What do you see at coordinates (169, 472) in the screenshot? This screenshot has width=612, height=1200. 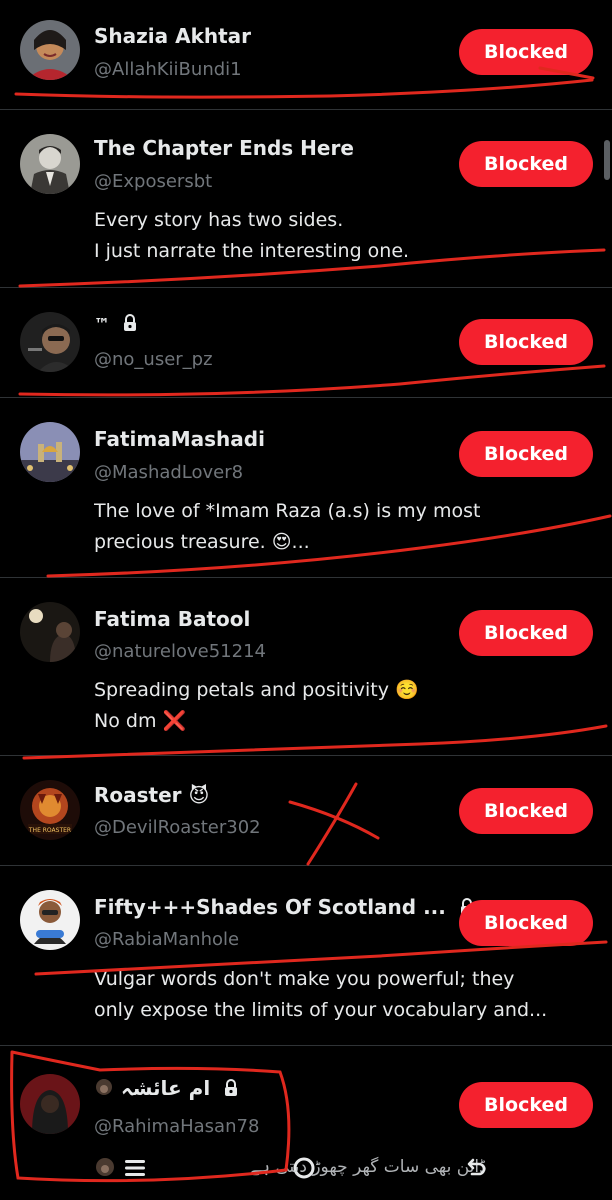 I see `user-handle: @MashadLover8` at bounding box center [169, 472].